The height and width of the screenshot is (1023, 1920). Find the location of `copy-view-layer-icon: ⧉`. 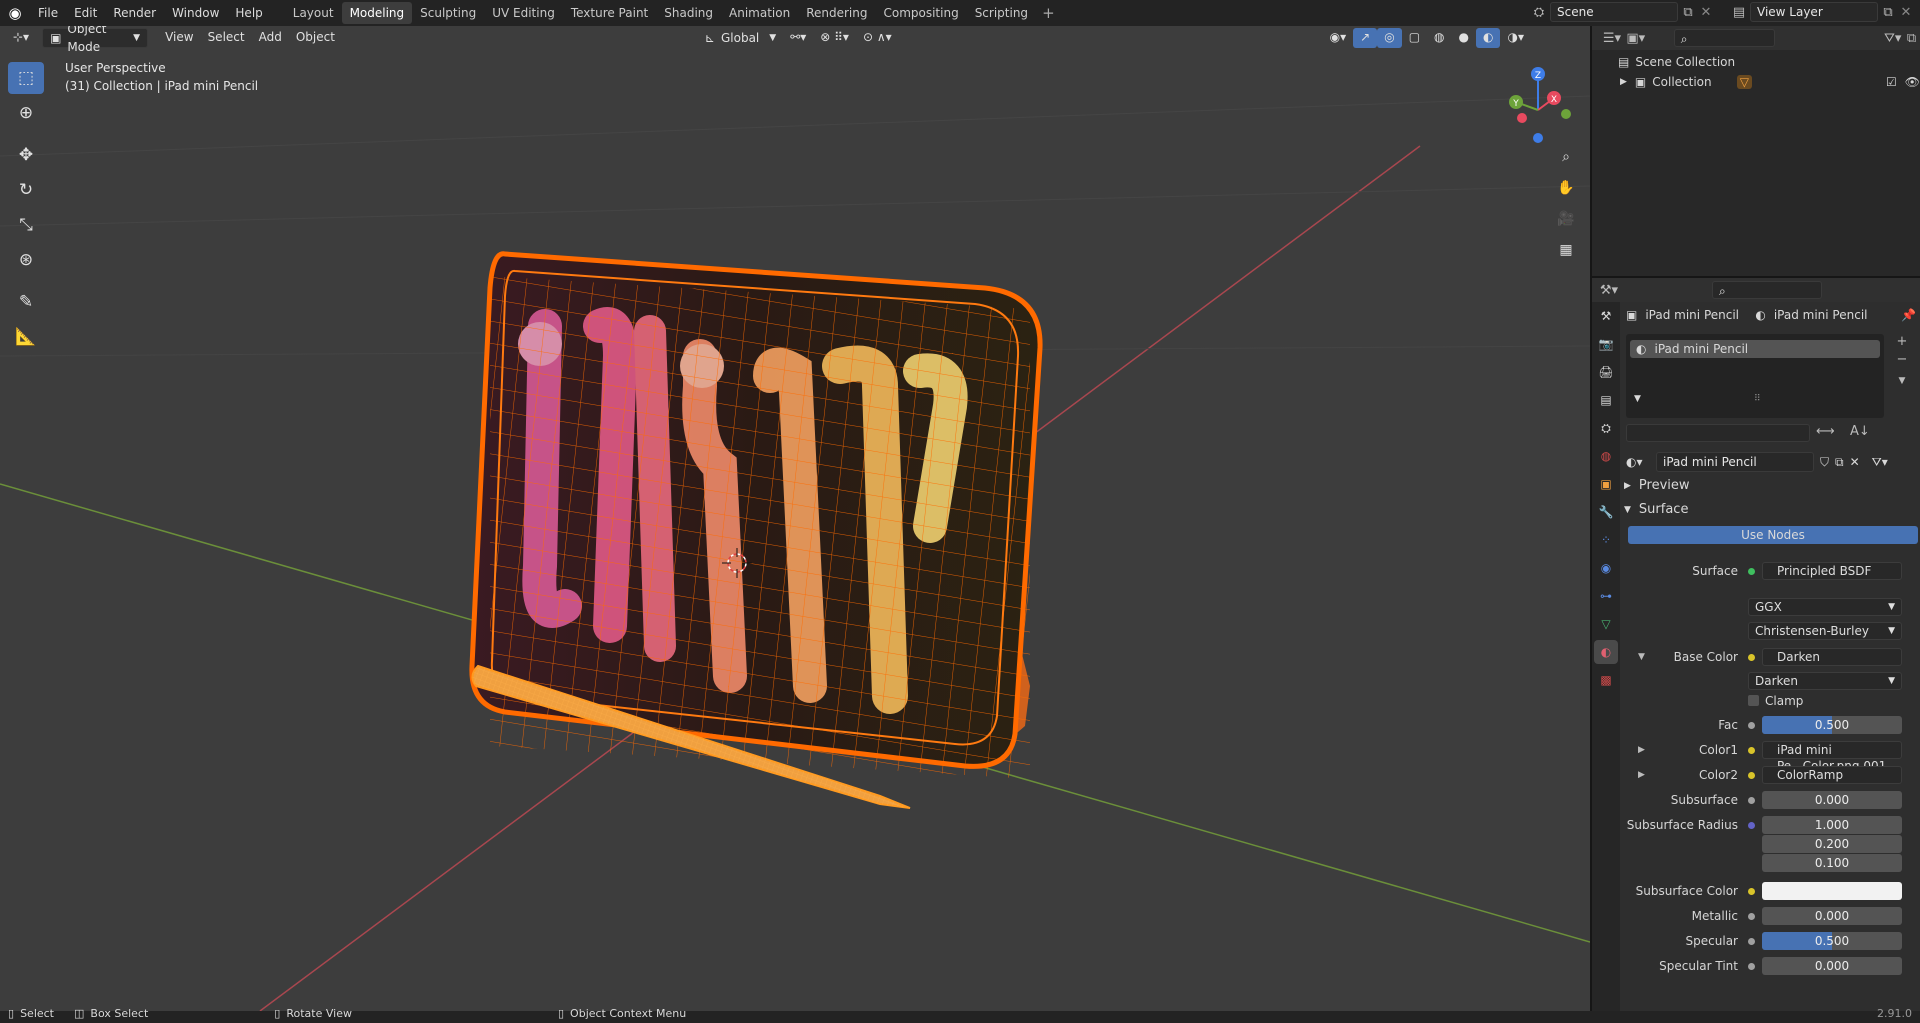

copy-view-layer-icon: ⧉ is located at coordinates (1888, 12).